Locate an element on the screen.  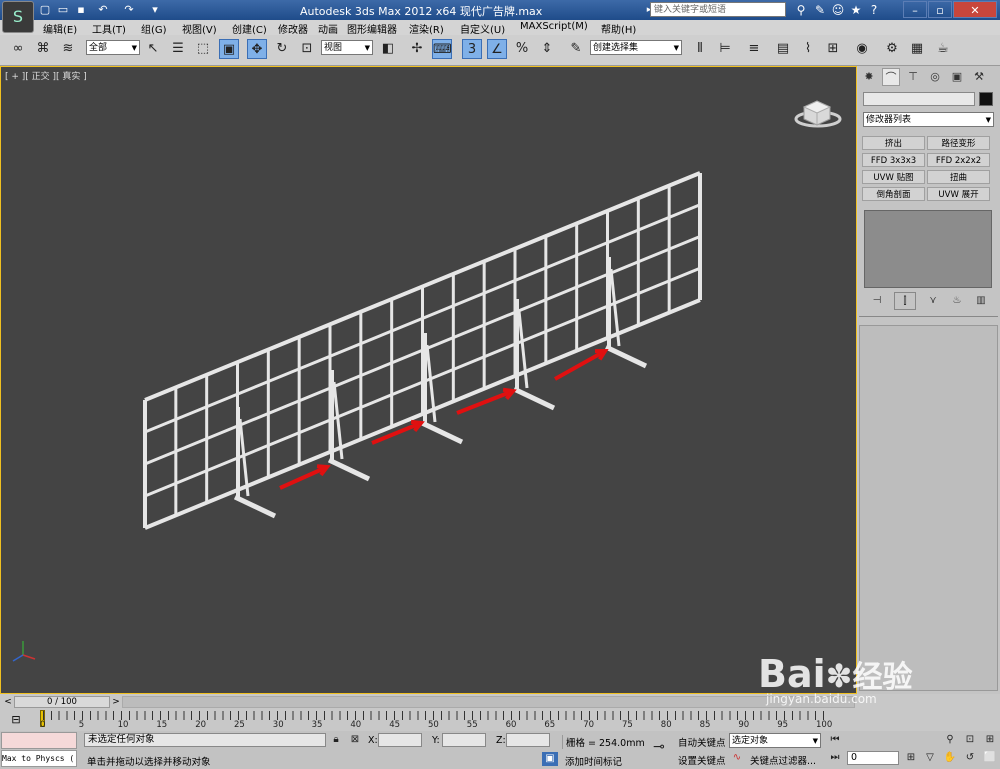
menu-modifiers: 修改器 is located at coordinates (293, 28).